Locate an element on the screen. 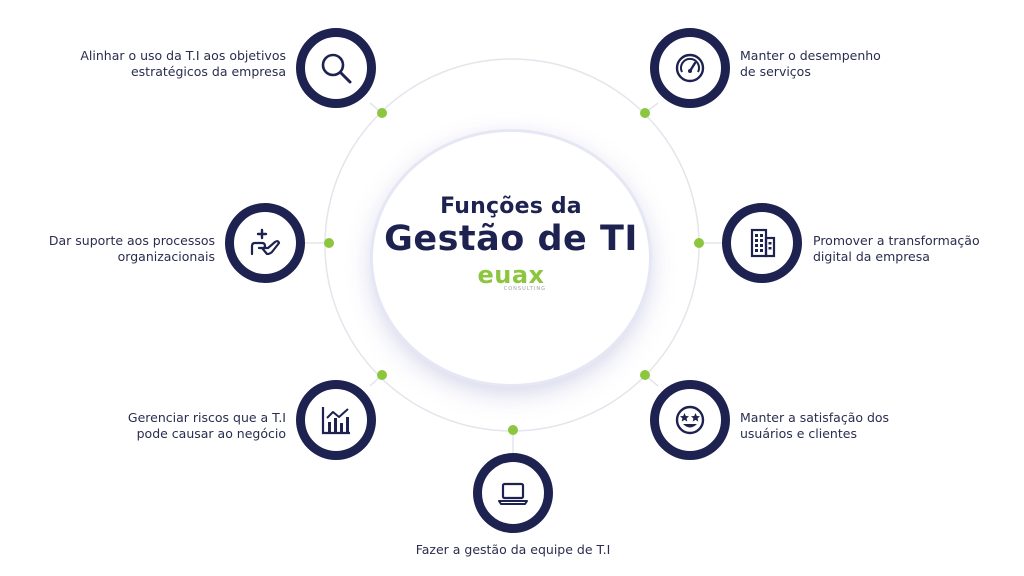  label-performance-line2: de serviços is located at coordinates (775, 71).